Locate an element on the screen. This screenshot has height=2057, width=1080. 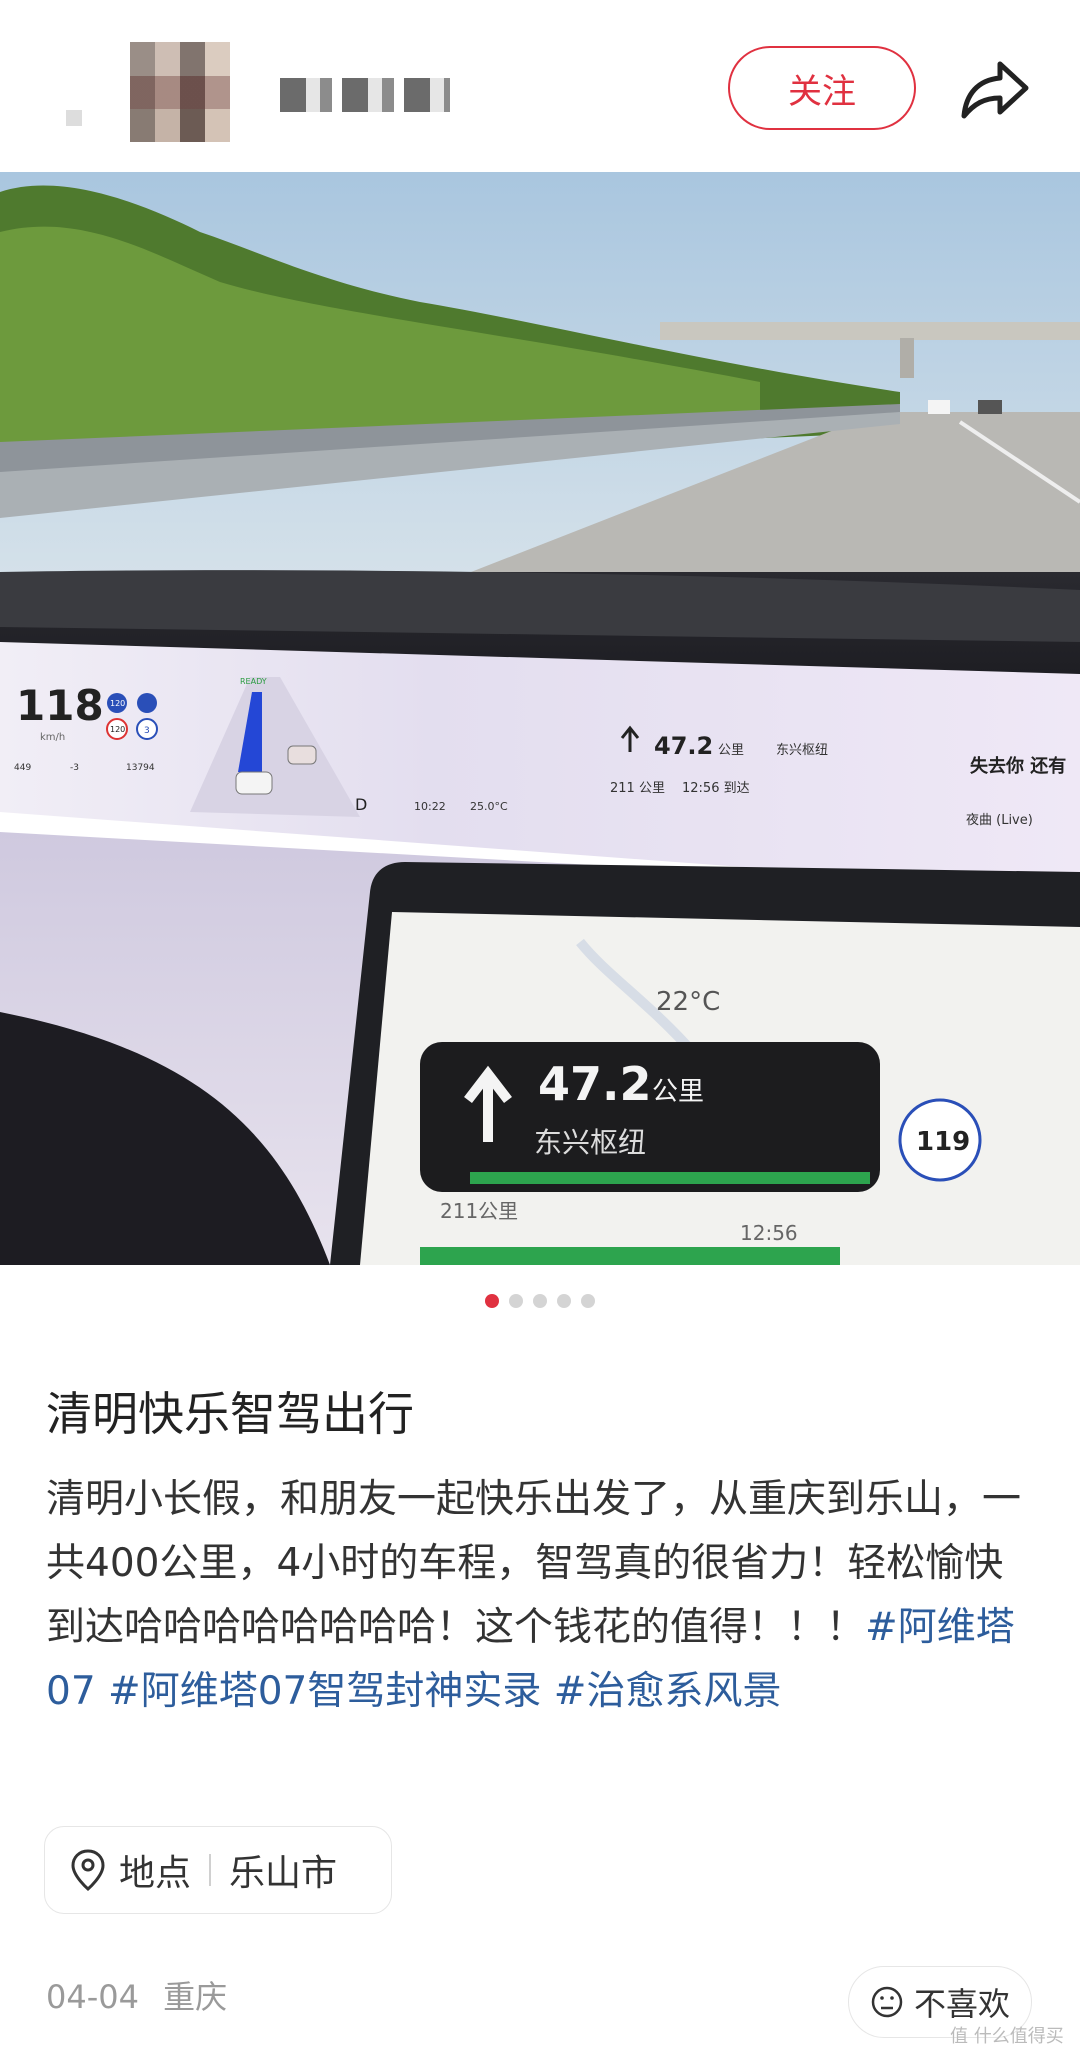
center-arrival: 12:56 is located at coordinates (769, 1233).